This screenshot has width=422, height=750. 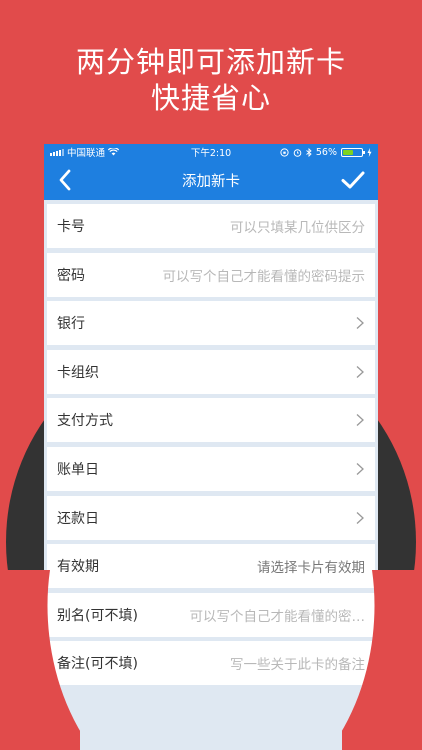 What do you see at coordinates (211, 323) in the screenshot?
I see `bank-row: 银行` at bounding box center [211, 323].